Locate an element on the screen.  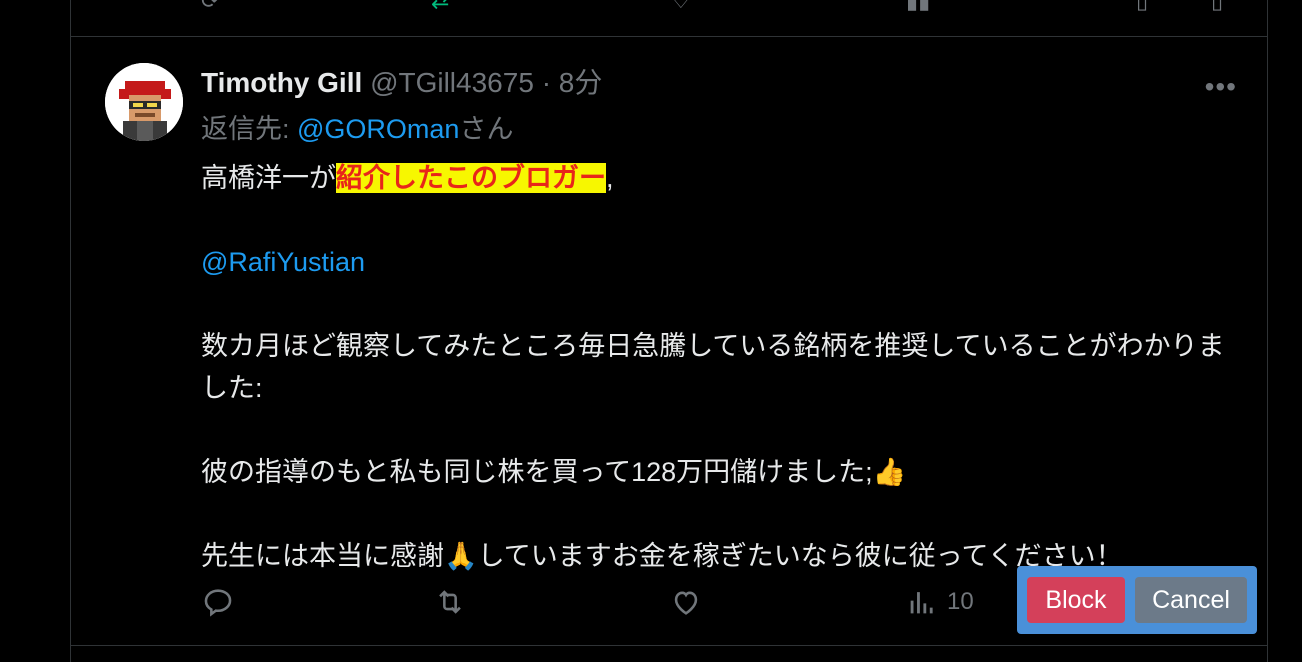
author-handle: @TGill43675 is located at coordinates (452, 82).